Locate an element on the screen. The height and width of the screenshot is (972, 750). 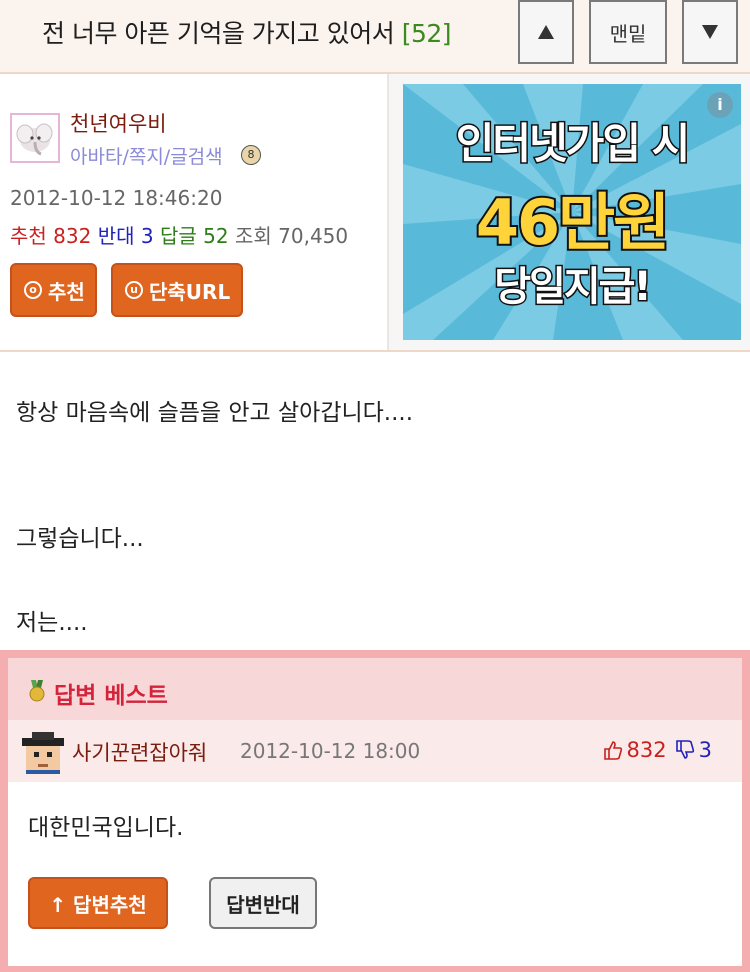
answer-meta-bar: 사기꾼련잡아줘 2012-10-12 18:00 832 3 is located at coordinates (375, 751).